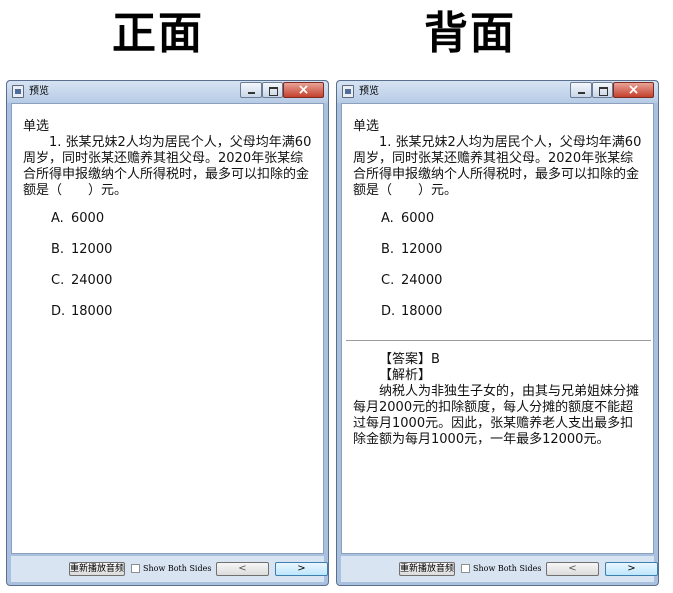  I want to click on answer-line: 【答案】B, so click(409, 359).